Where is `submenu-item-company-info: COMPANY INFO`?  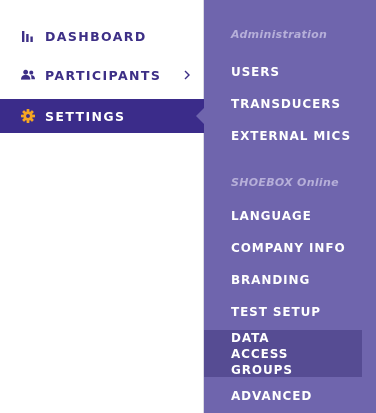
submenu-item-company-info: COMPANY INFO is located at coordinates (283, 248).